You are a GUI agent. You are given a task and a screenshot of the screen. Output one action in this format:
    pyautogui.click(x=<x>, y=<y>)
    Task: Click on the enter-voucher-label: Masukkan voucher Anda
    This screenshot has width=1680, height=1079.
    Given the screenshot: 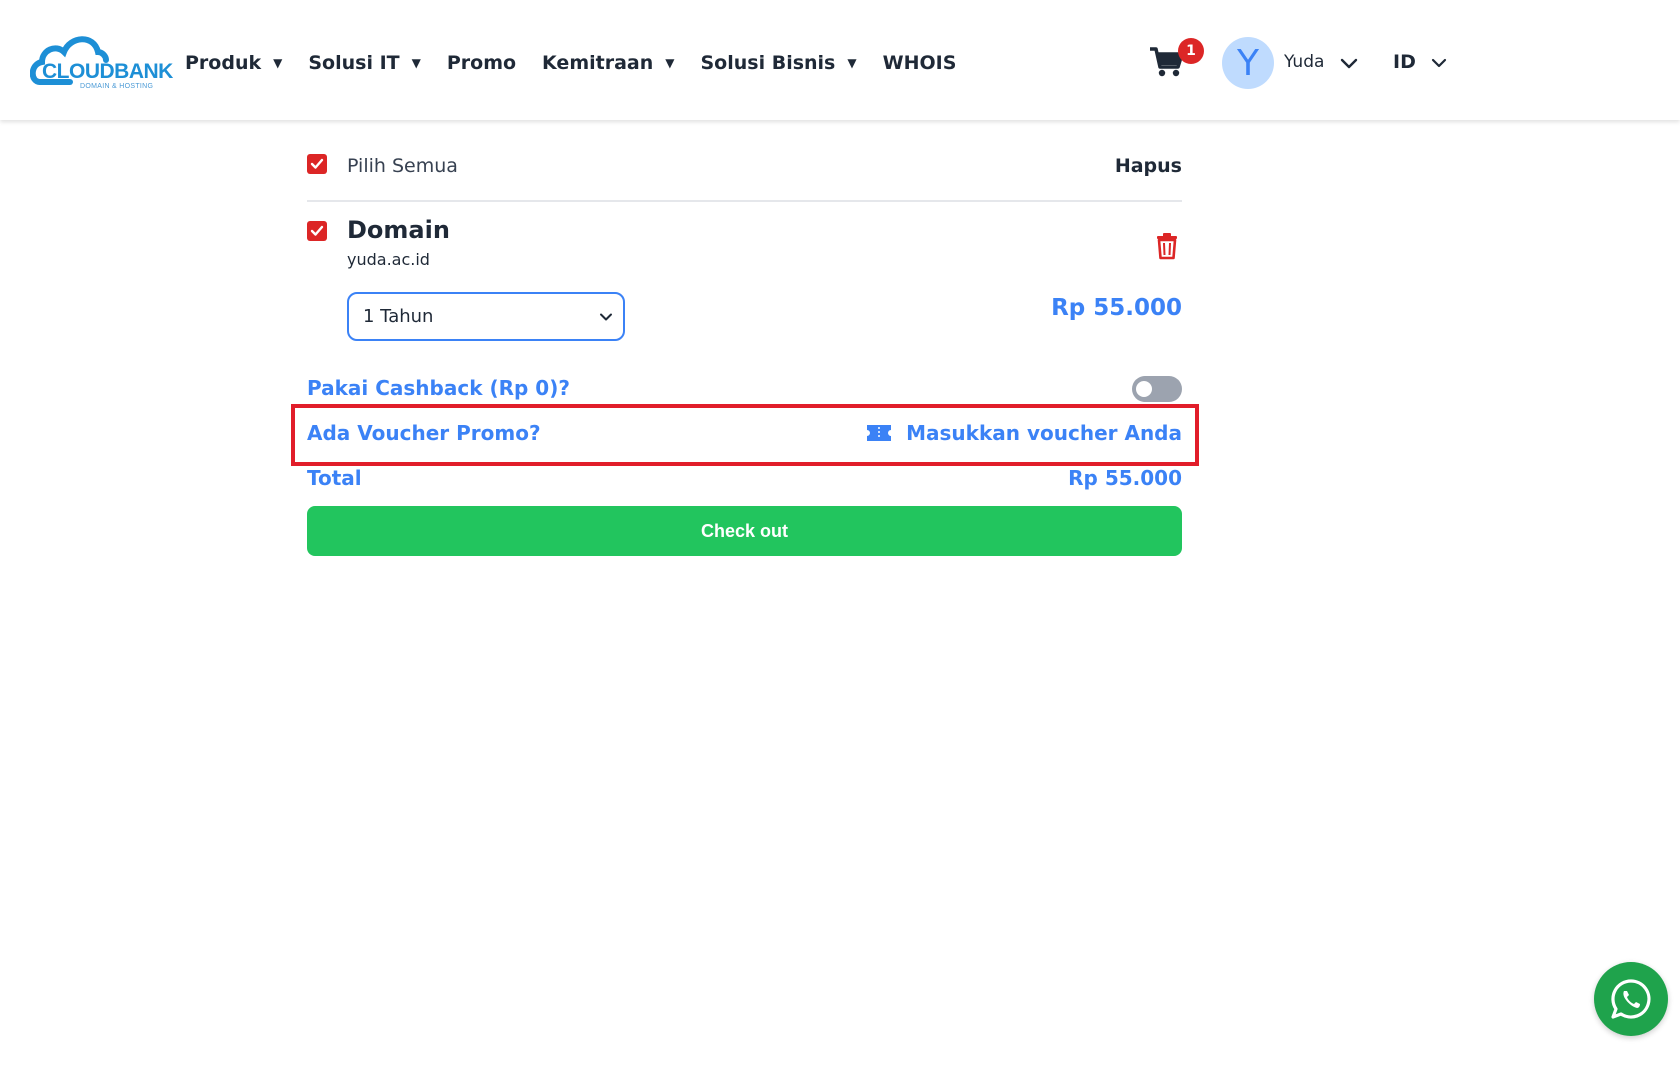 What is the action you would take?
    pyautogui.click(x=1044, y=433)
    